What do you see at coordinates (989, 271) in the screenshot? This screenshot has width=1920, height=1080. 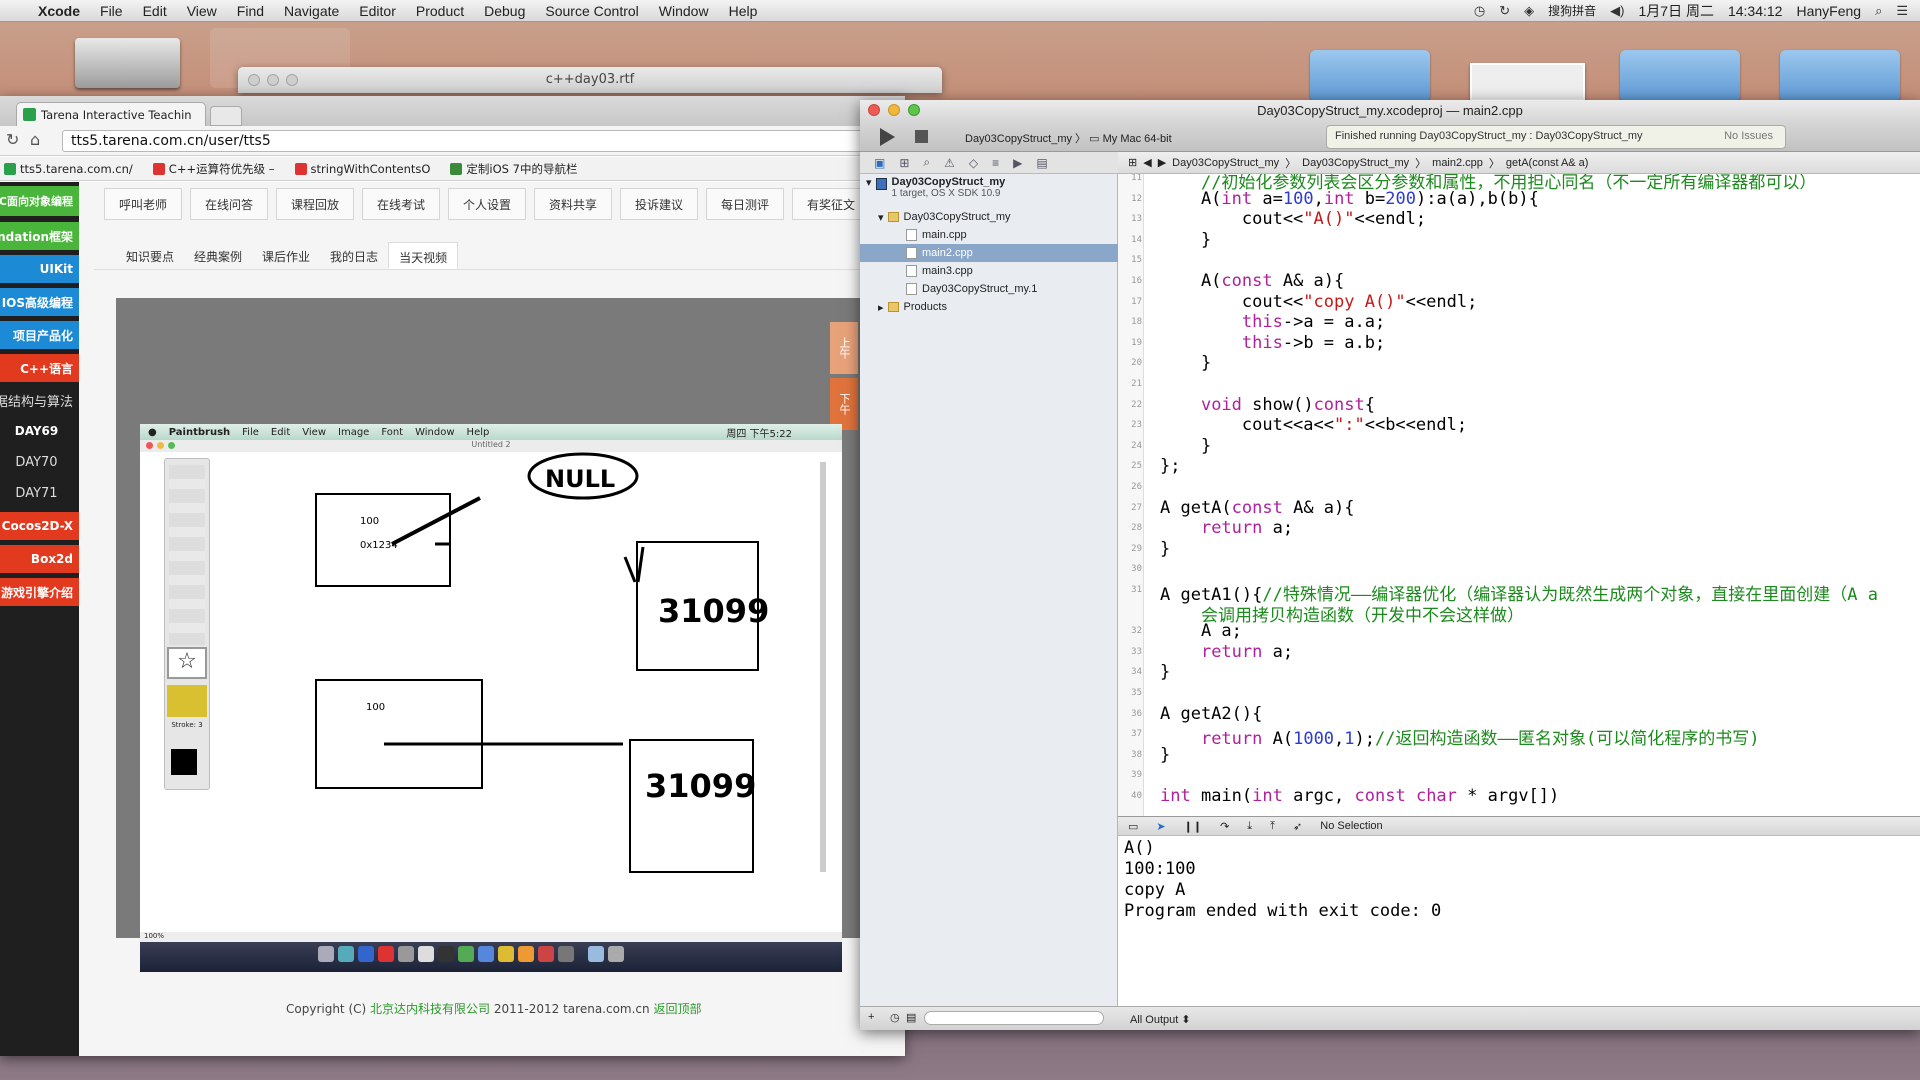 I see `nav-file-main3: main3.cpp` at bounding box center [989, 271].